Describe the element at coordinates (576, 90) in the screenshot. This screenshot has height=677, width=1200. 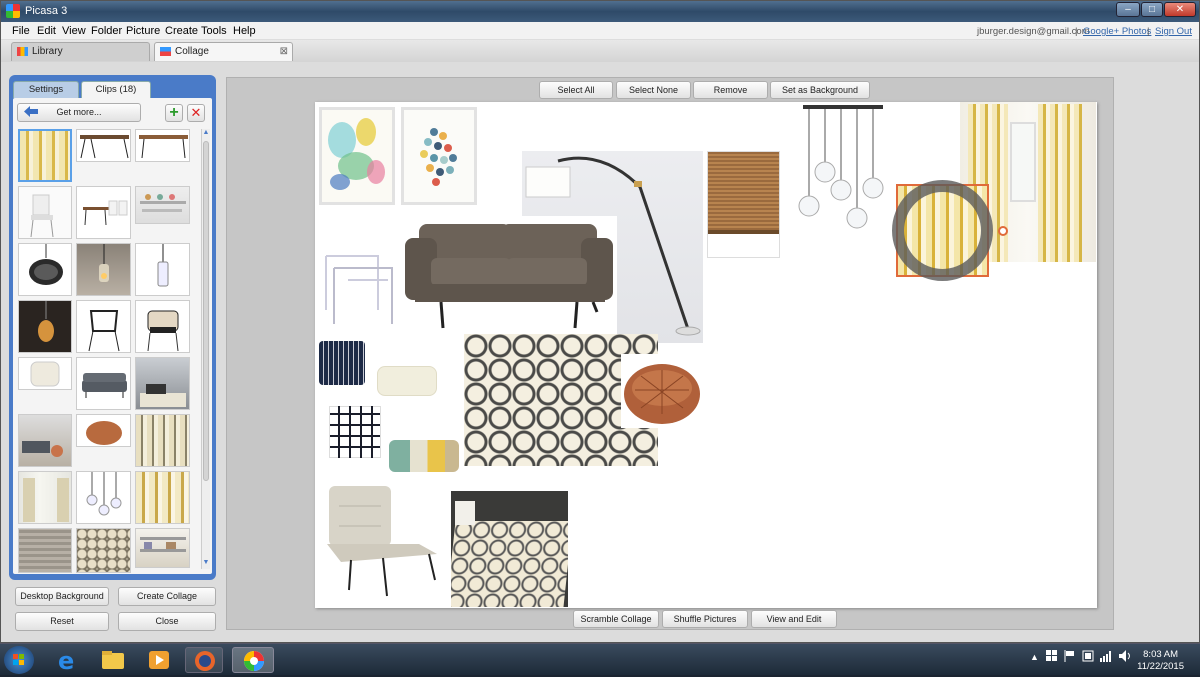
I see `select-all-button: Select All` at that location.